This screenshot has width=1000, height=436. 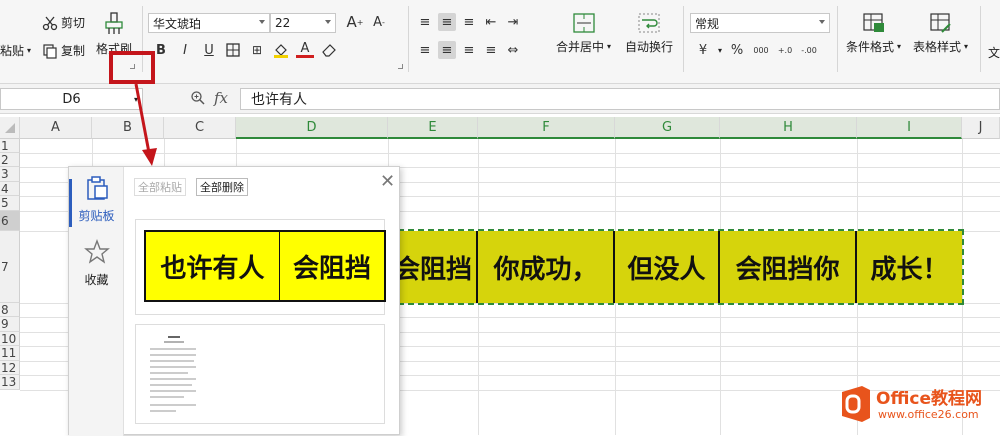 I want to click on font-name-select: 华文琥珀, so click(x=209, y=23).